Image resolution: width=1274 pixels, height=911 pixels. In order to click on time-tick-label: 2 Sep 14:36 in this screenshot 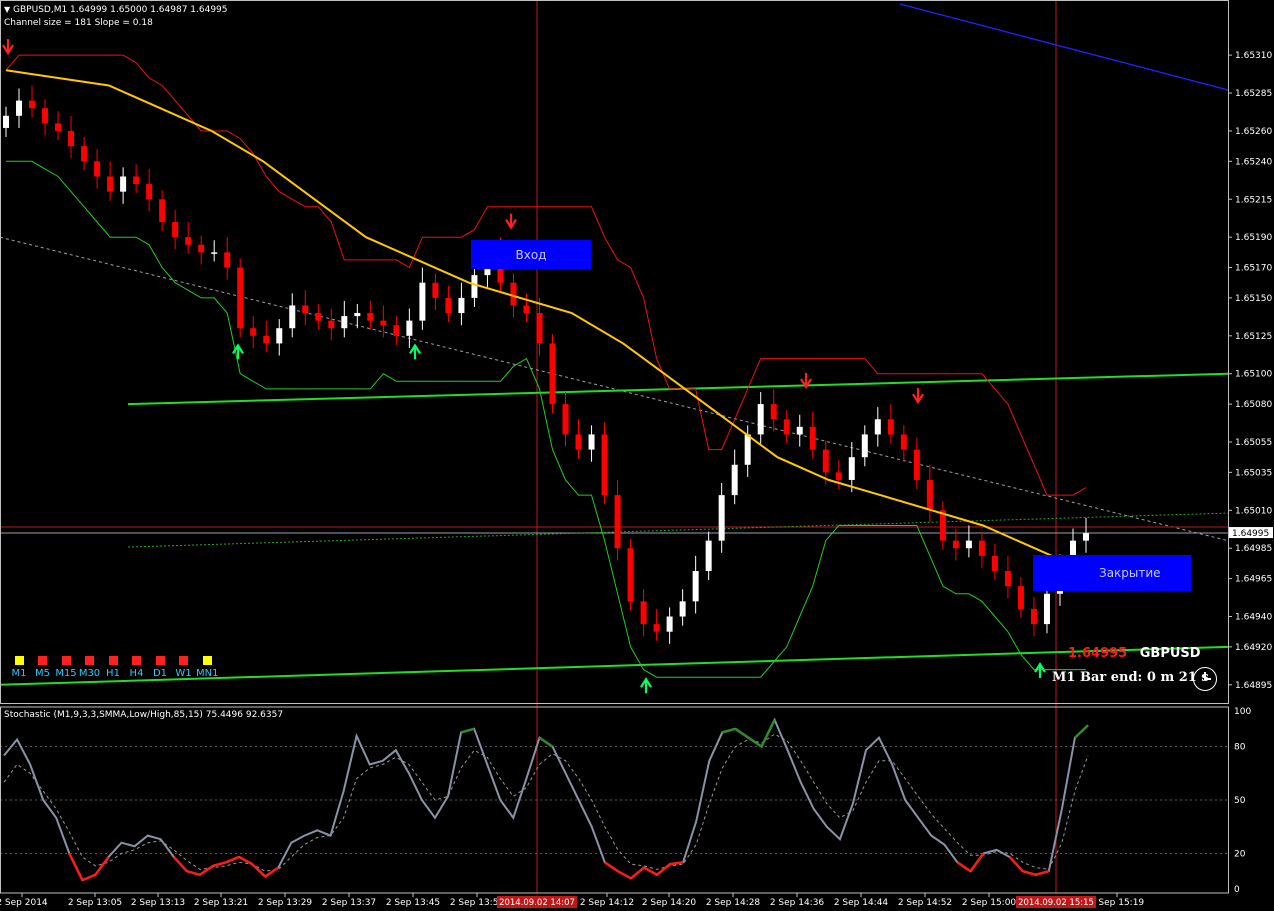, I will do `click(797, 903)`.